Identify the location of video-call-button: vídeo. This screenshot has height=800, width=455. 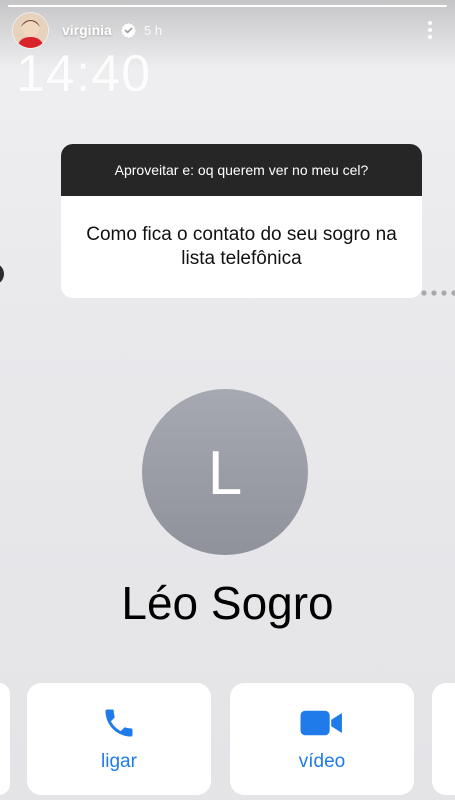
(322, 739).